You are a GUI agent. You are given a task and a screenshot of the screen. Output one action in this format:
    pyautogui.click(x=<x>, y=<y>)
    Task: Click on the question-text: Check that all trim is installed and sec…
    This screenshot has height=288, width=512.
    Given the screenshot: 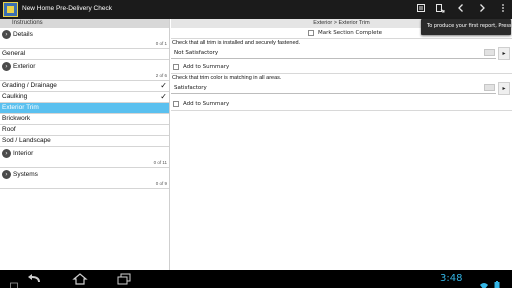 What is the action you would take?
    pyautogui.click(x=236, y=43)
    